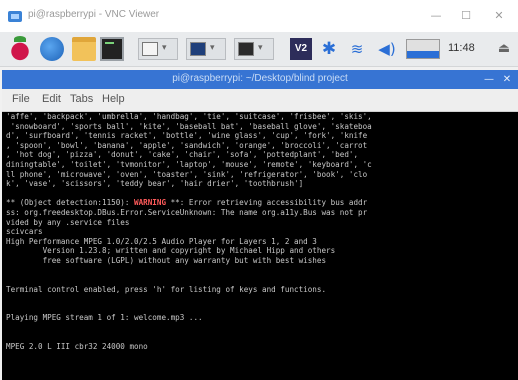 Image resolution: width=518 pixels, height=380 pixels. What do you see at coordinates (68, 222) in the screenshot?
I see `output-line: vided by any .service files` at bounding box center [68, 222].